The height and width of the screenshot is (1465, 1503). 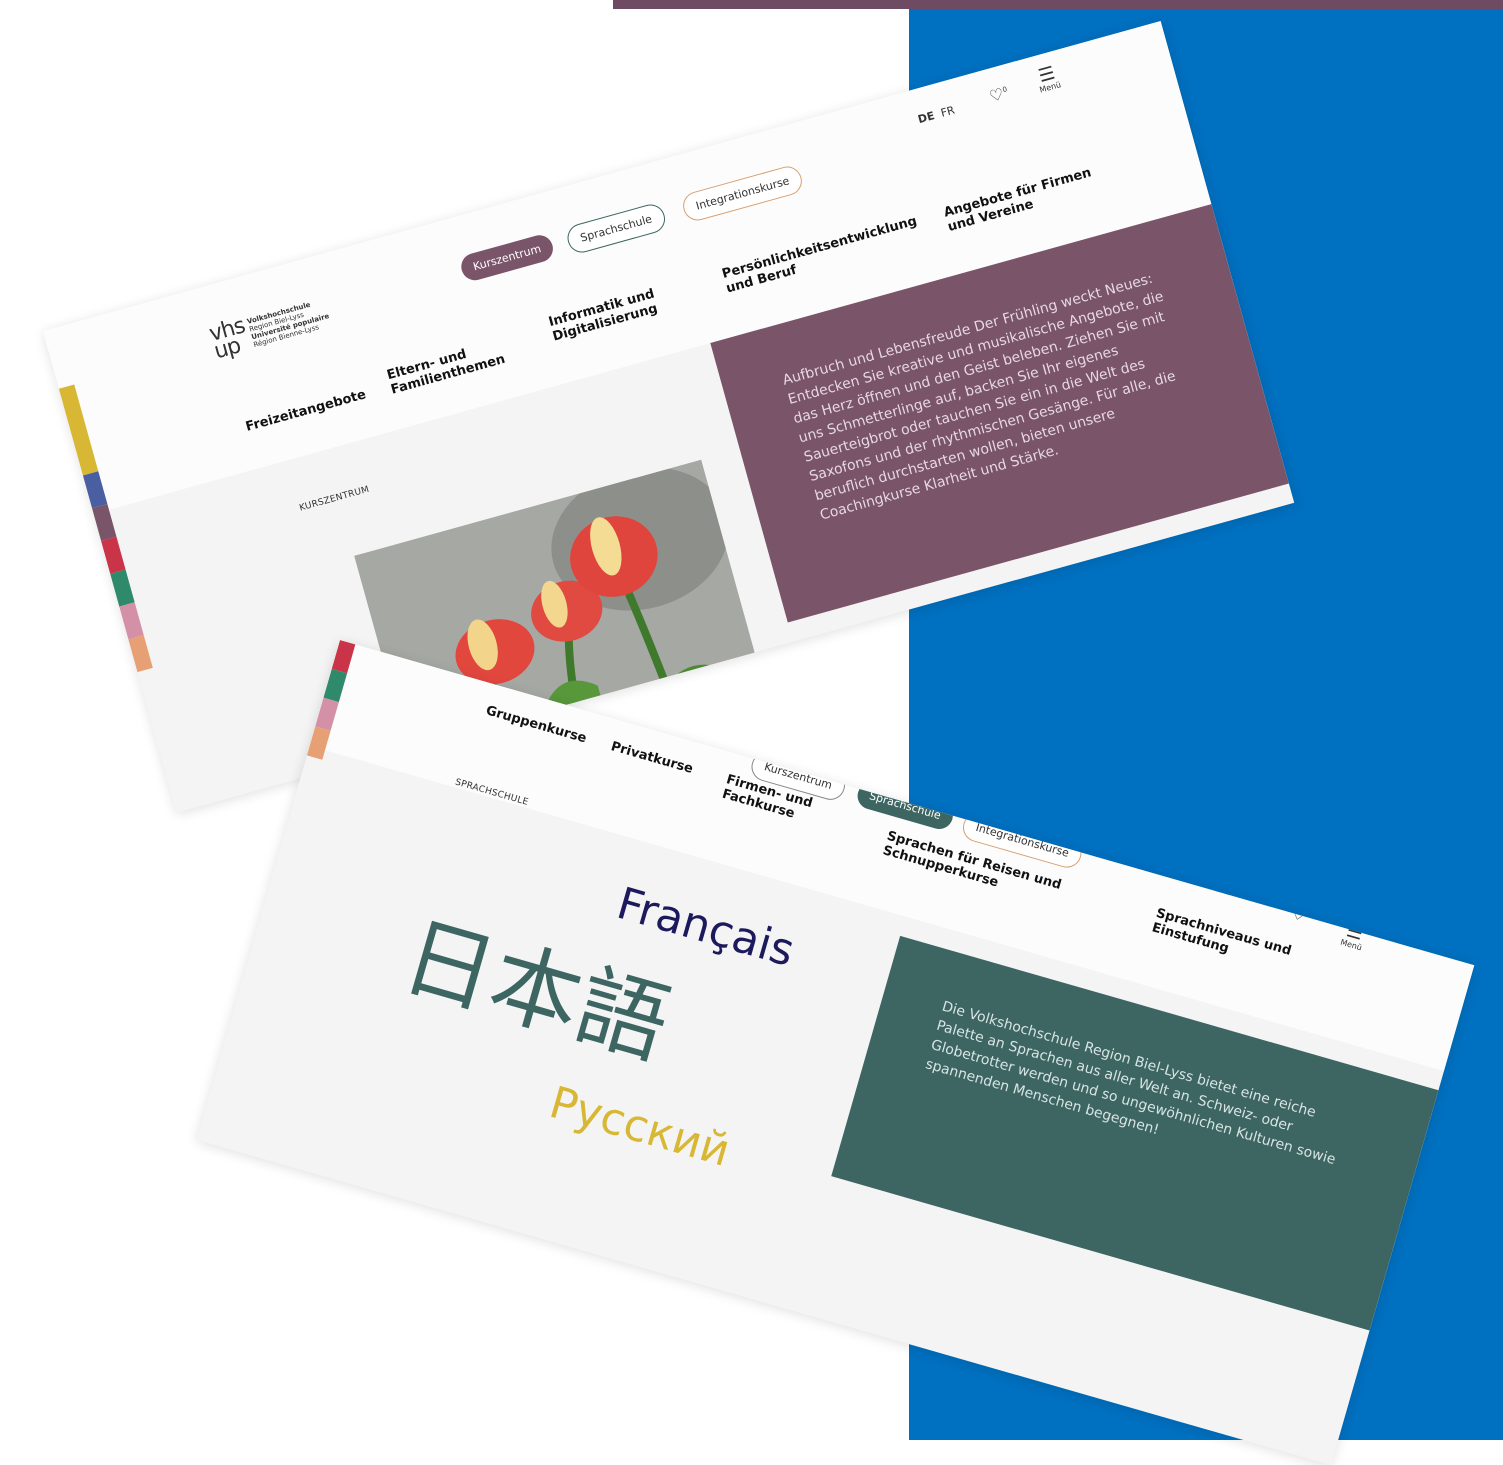 What do you see at coordinates (140, 654) in the screenshot?
I see `color-stripe-orange` at bounding box center [140, 654].